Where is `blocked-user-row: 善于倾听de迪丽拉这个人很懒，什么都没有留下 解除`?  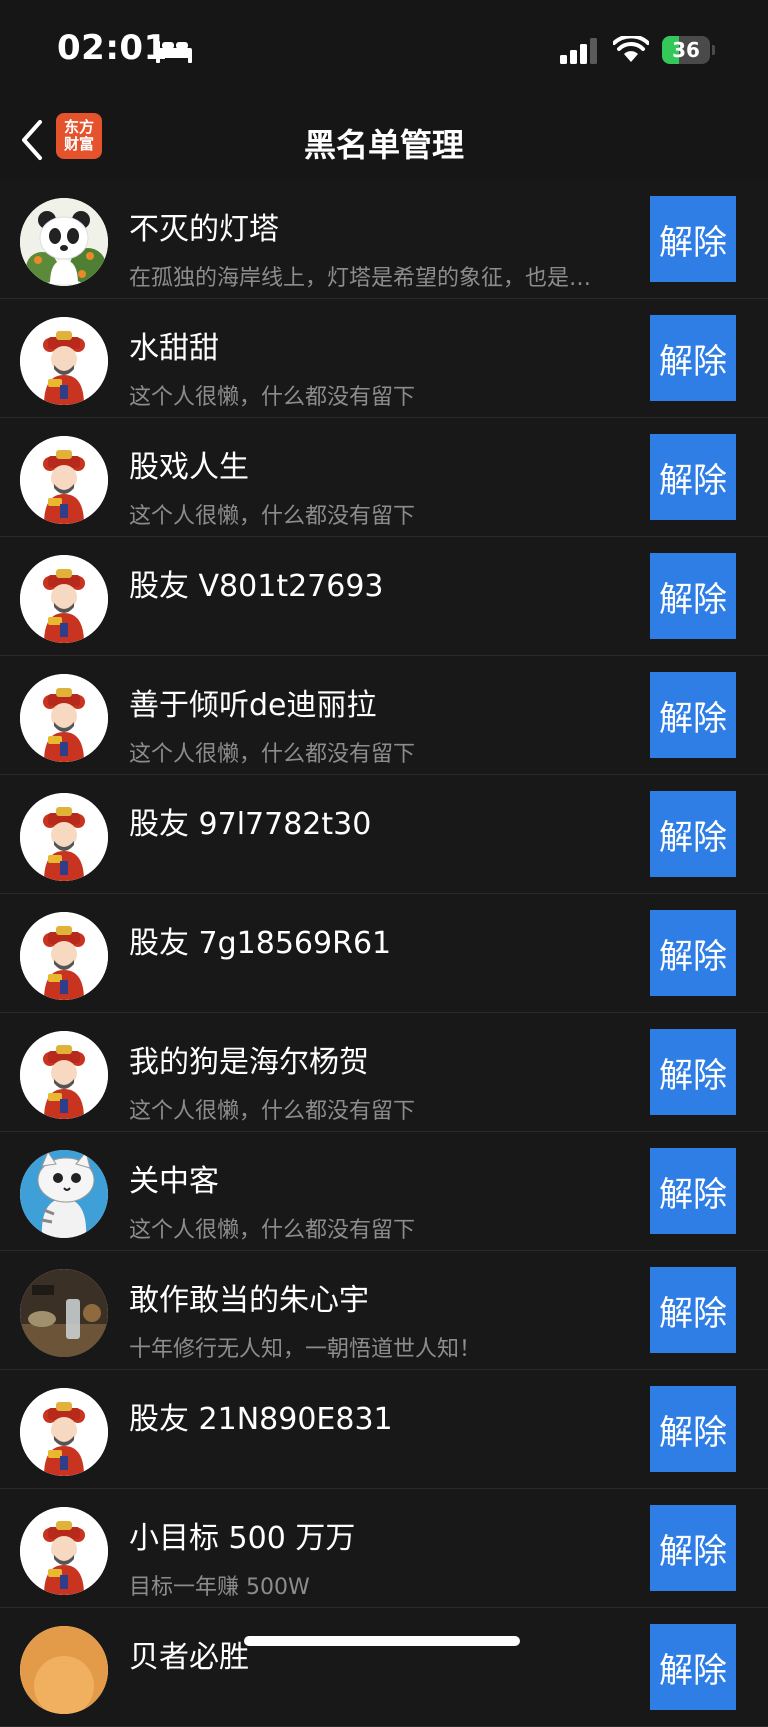
blocked-user-row: 善于倾听de迪丽拉这个人很懒，什么都没有留下 解除 is located at coordinates (384, 715).